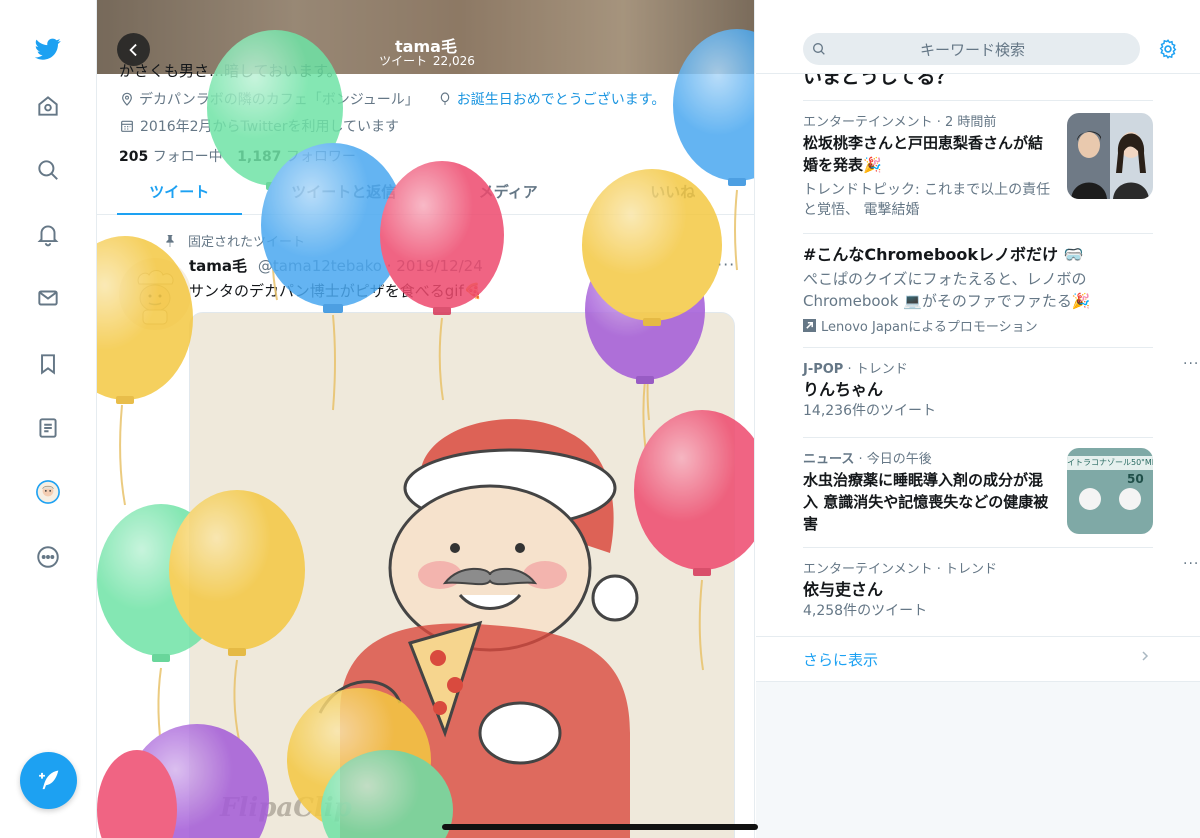 The width and height of the screenshot is (1200, 838). Describe the element at coordinates (926, 502) in the screenshot. I see `trend-title: 水虫治療薬に睡眠導入剤の成分が混入 意識消失や記憶喪失などの健康被害` at that location.